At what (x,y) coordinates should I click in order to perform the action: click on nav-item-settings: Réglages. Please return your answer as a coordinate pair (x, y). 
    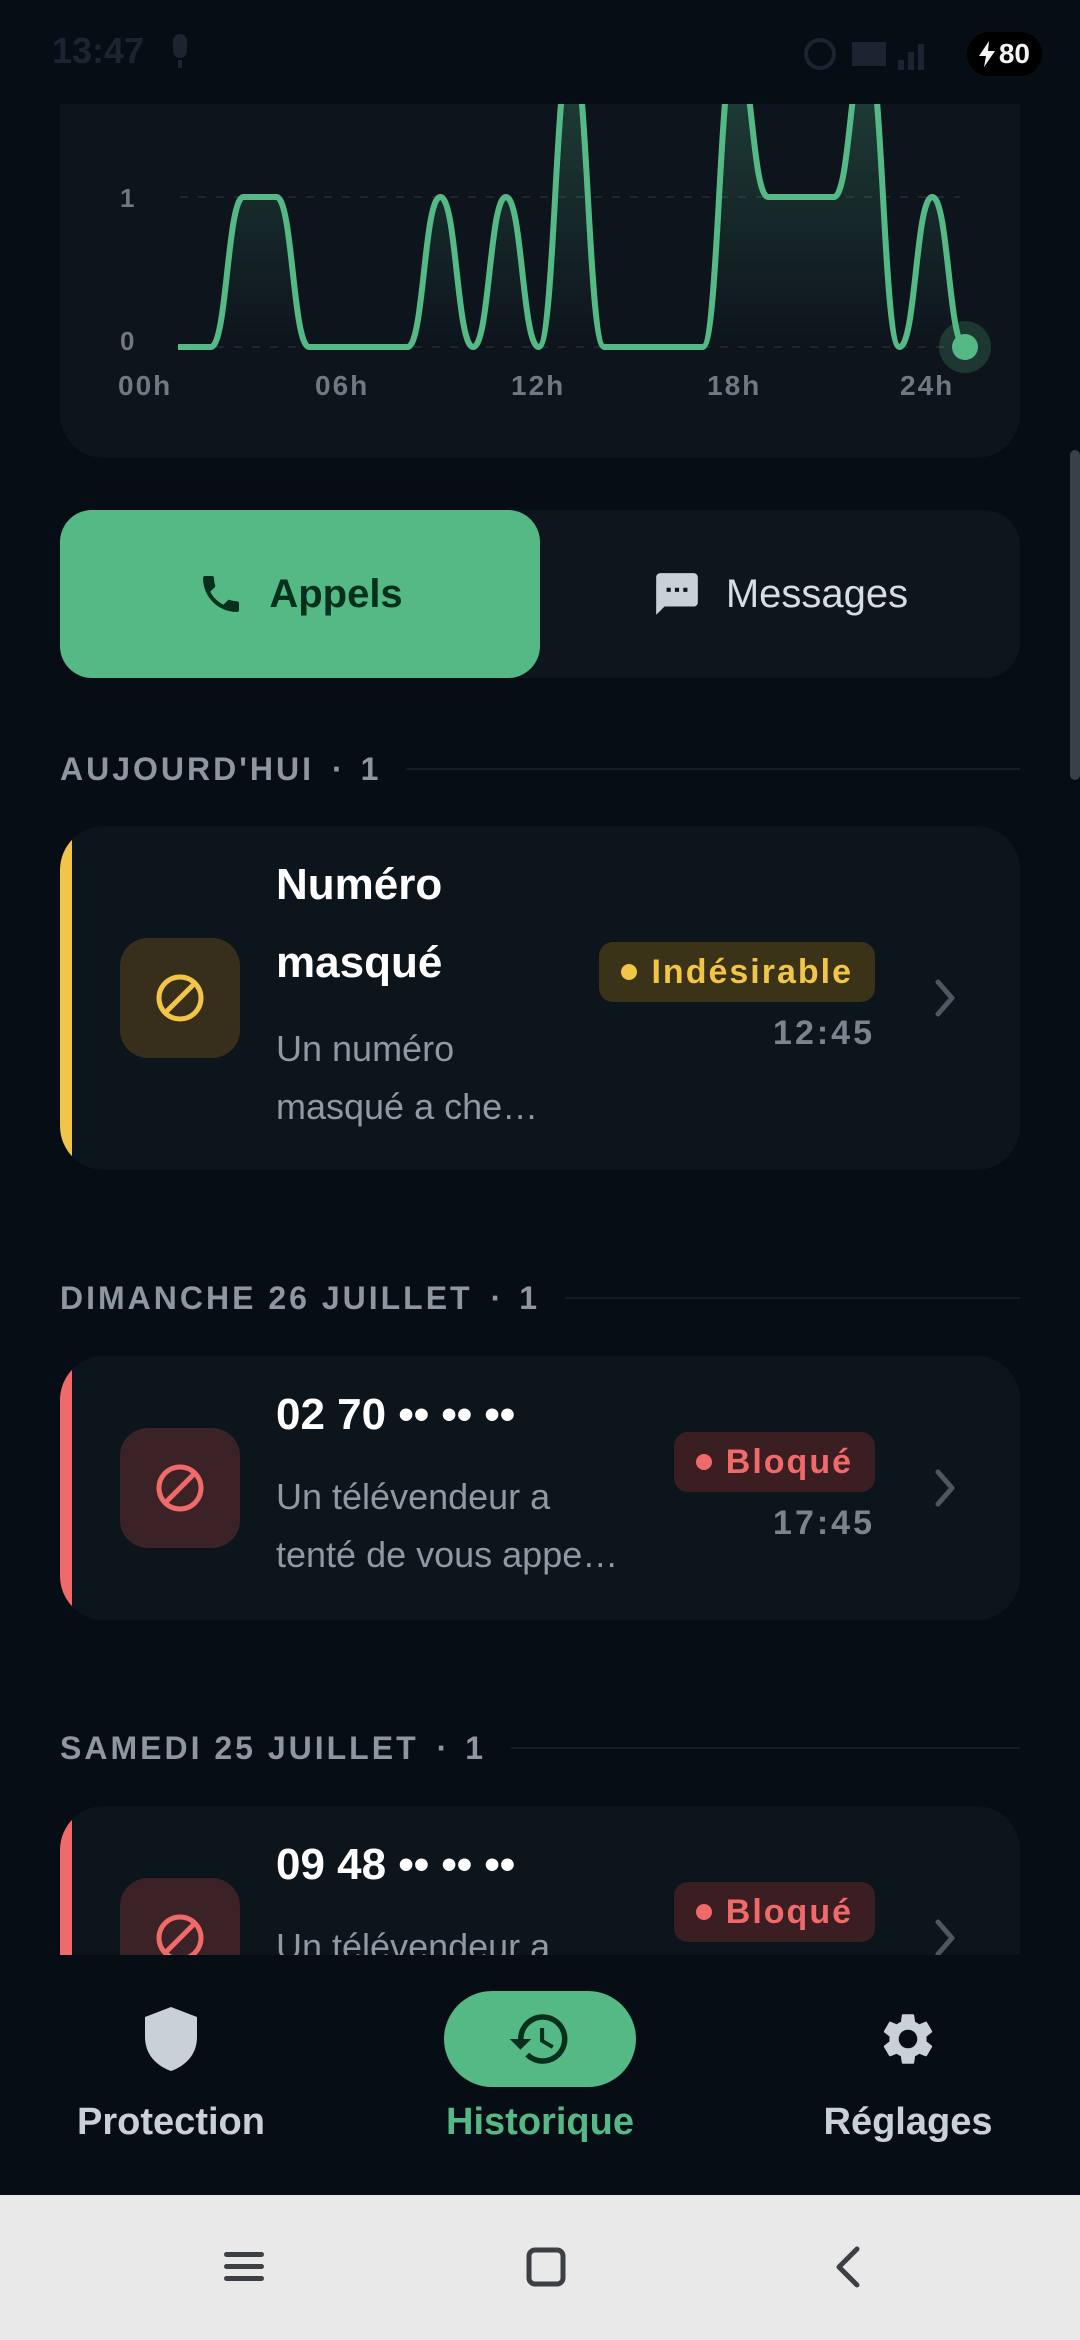
    Looking at the image, I should click on (908, 2076).